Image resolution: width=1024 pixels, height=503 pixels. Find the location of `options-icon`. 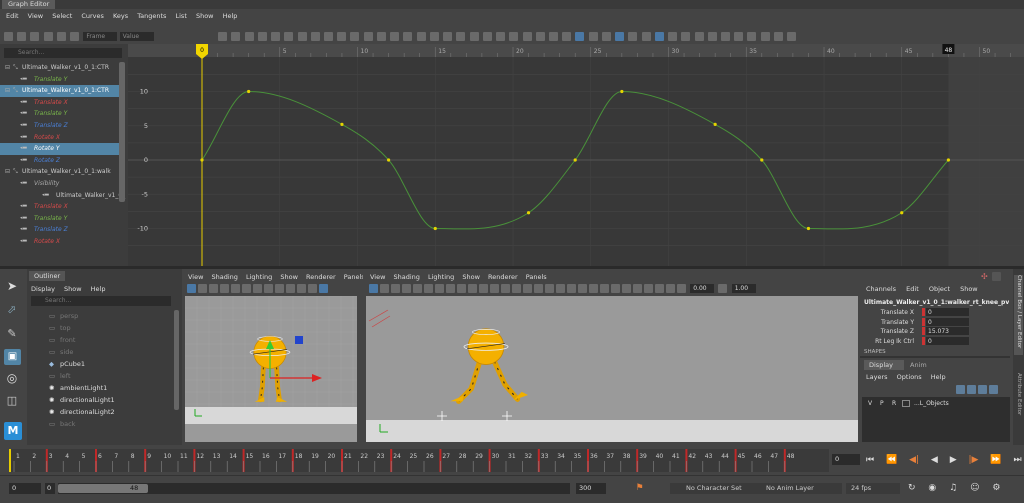

options-icon is located at coordinates (792, 36).